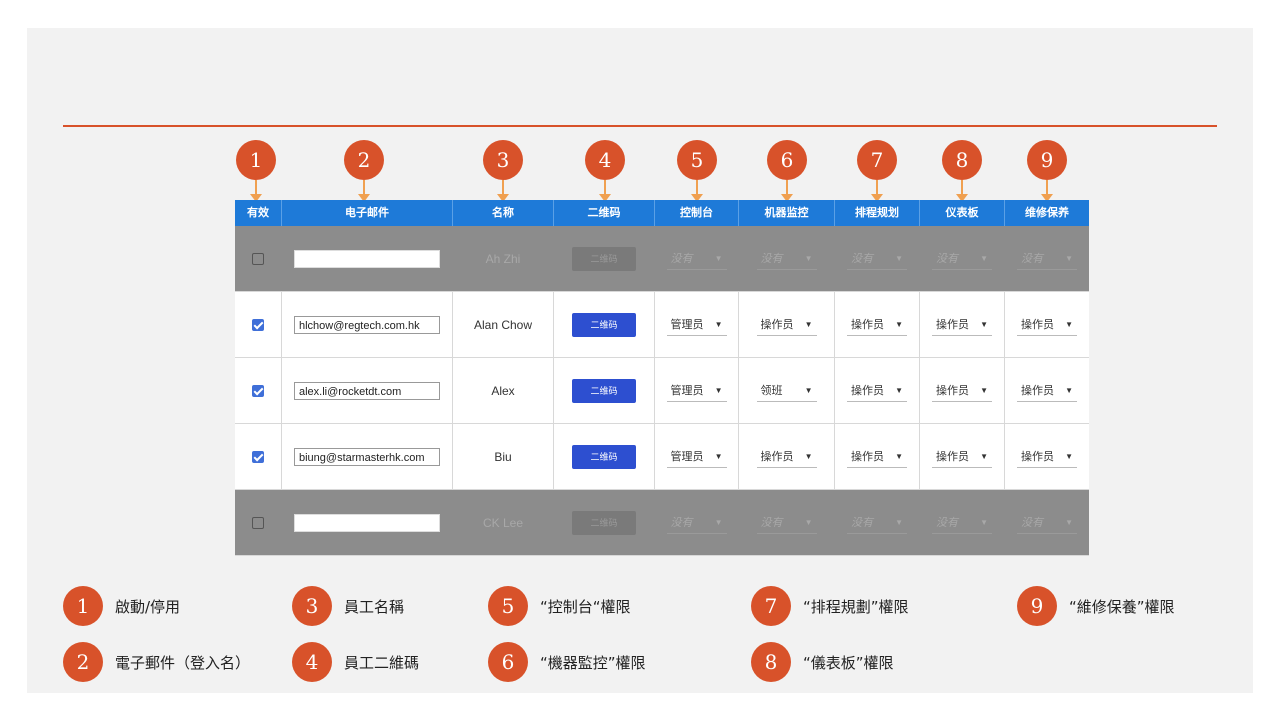  What do you see at coordinates (364, 160) in the screenshot?
I see `callout-badge-2: 2` at bounding box center [364, 160].